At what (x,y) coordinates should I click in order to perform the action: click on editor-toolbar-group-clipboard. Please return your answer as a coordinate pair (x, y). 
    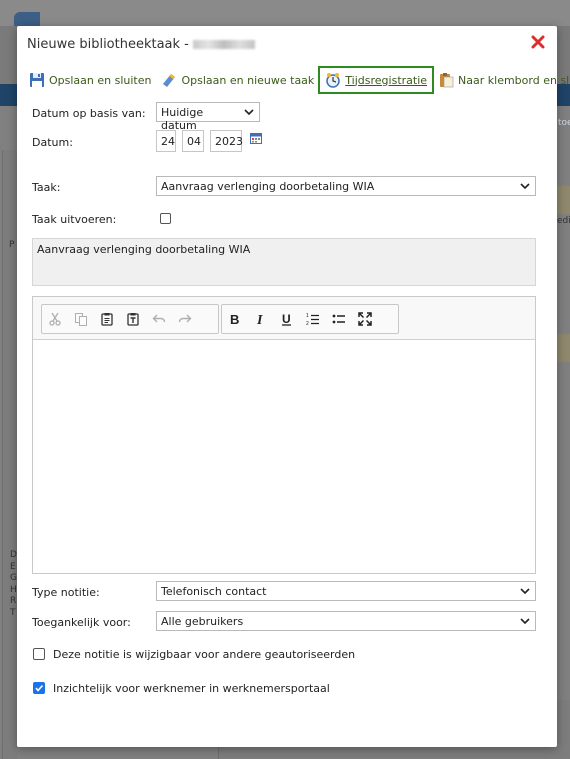
    Looking at the image, I should click on (130, 319).